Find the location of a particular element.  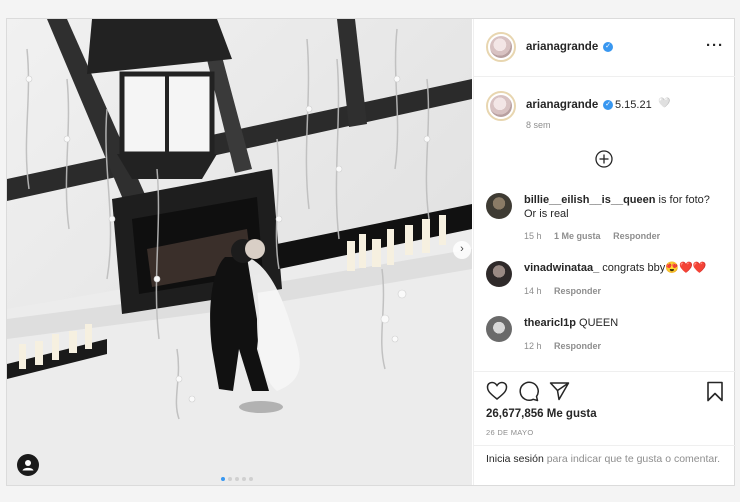

comment-item: thearicl1p QUEEN 12 h Responder is located at coordinates (606, 336).